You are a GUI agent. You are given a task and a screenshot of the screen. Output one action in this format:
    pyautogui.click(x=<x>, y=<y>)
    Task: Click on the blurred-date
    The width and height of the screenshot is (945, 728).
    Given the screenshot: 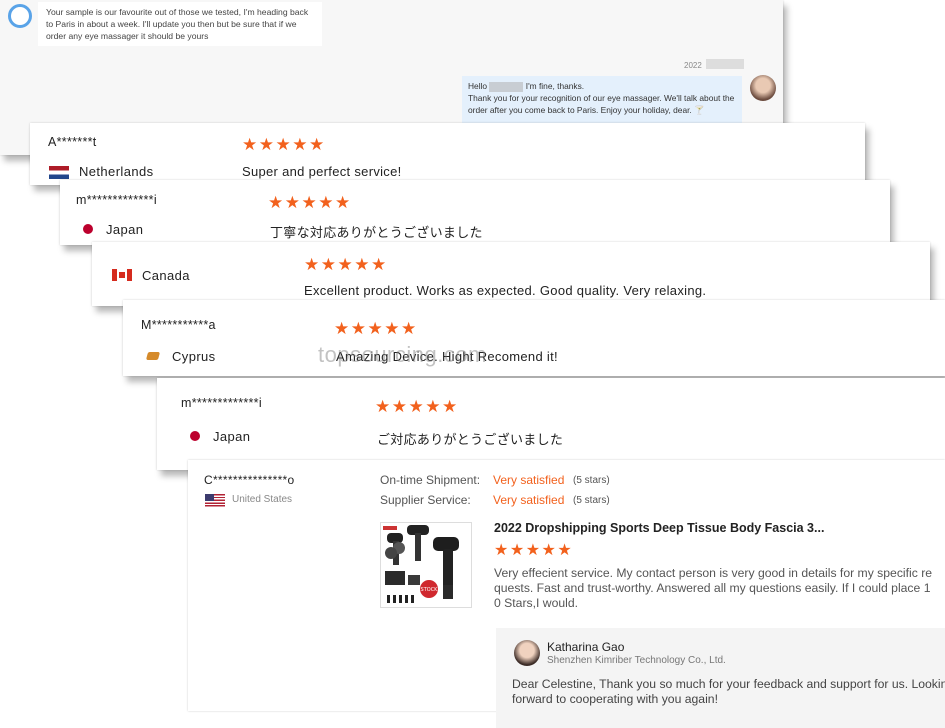 What is the action you would take?
    pyautogui.click(x=725, y=64)
    